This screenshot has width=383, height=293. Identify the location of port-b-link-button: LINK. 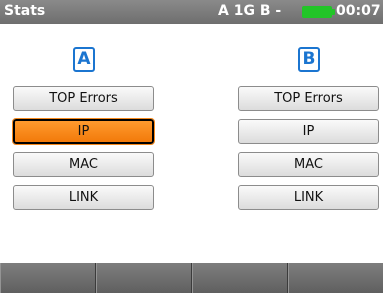
(308, 197).